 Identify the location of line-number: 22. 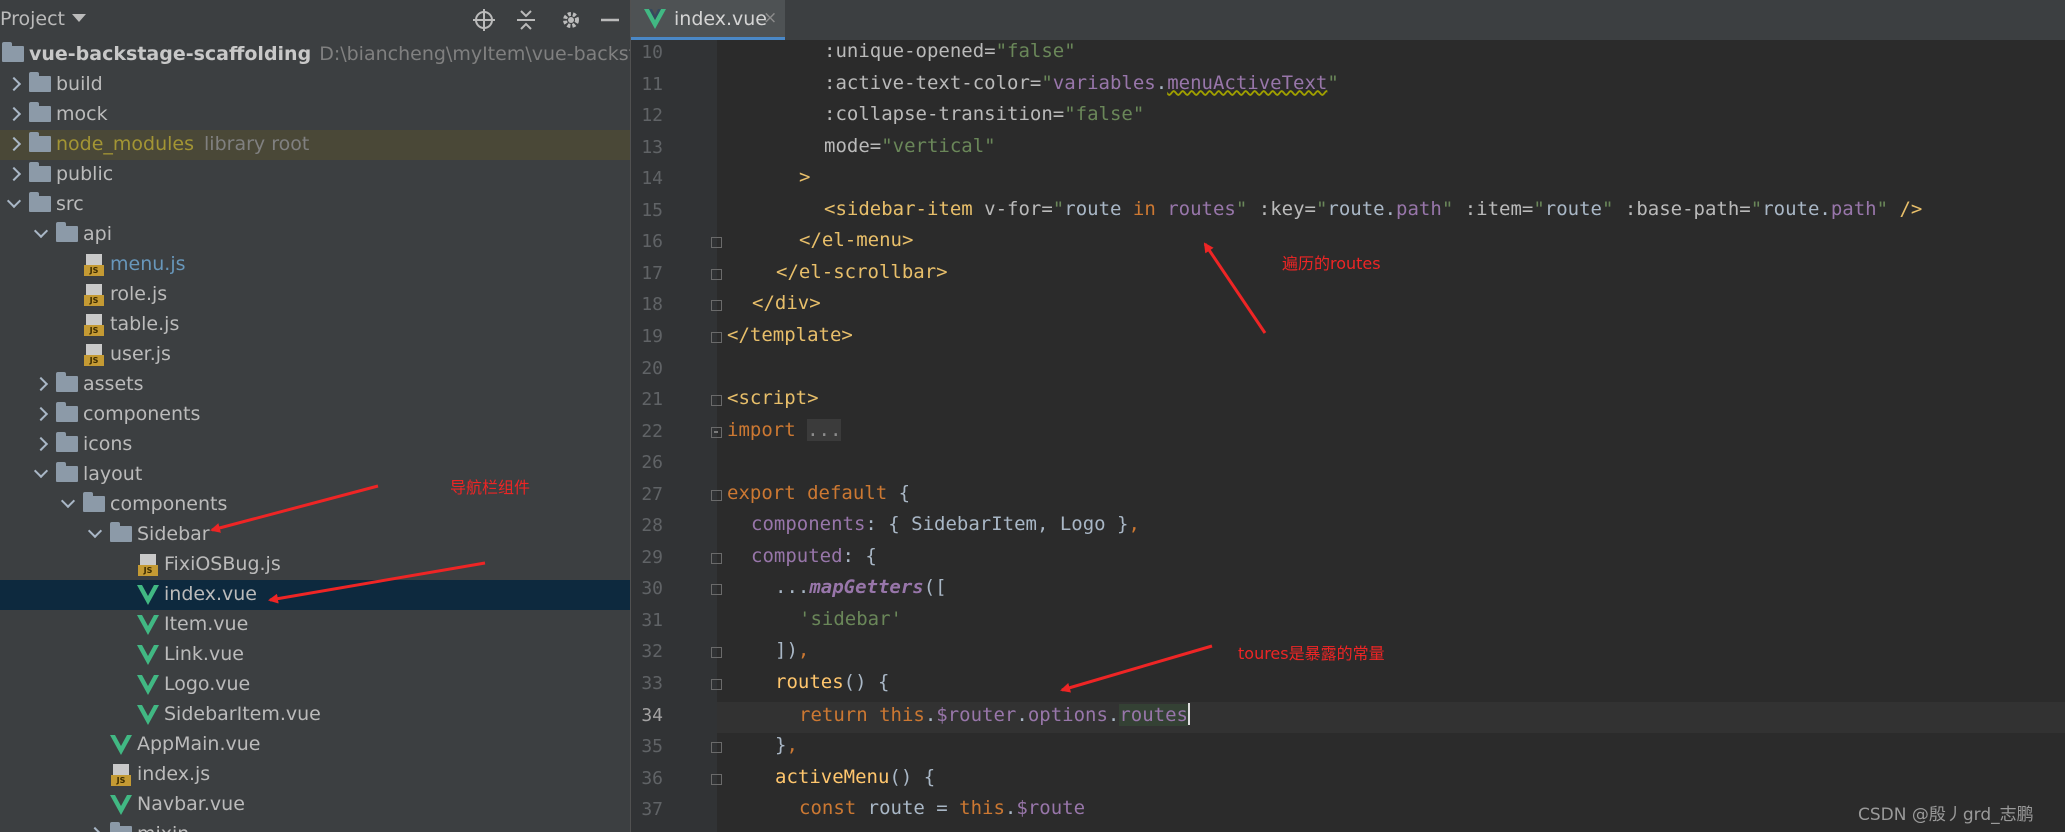
(652, 431).